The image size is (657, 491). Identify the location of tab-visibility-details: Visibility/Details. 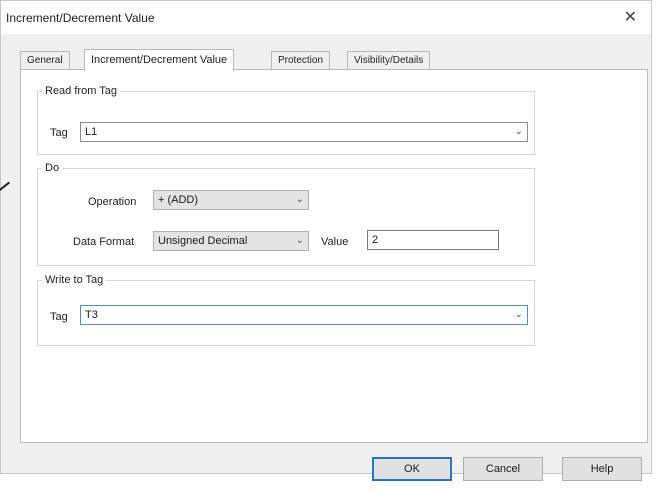
(389, 60).